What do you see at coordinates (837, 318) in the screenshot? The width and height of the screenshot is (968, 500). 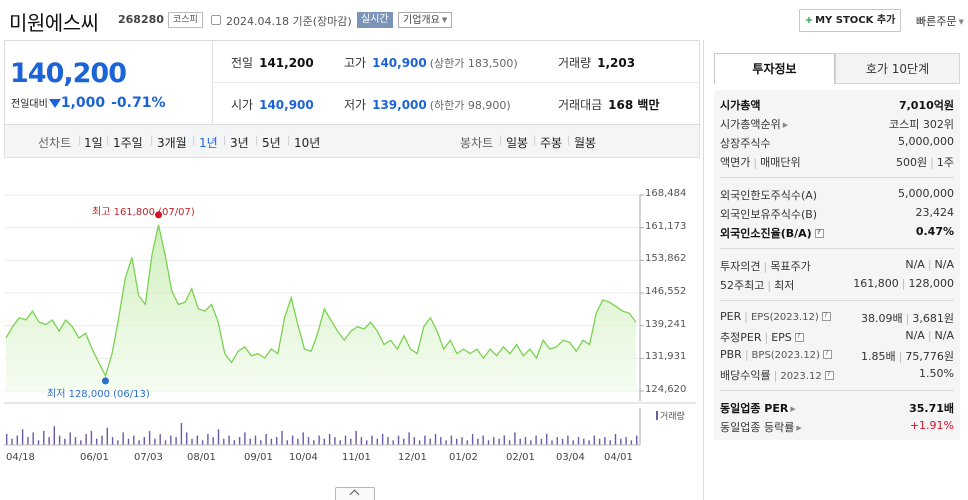 I see `info-per-eps: PER|EPS(2023.12)38.09배|3,681원` at bounding box center [837, 318].